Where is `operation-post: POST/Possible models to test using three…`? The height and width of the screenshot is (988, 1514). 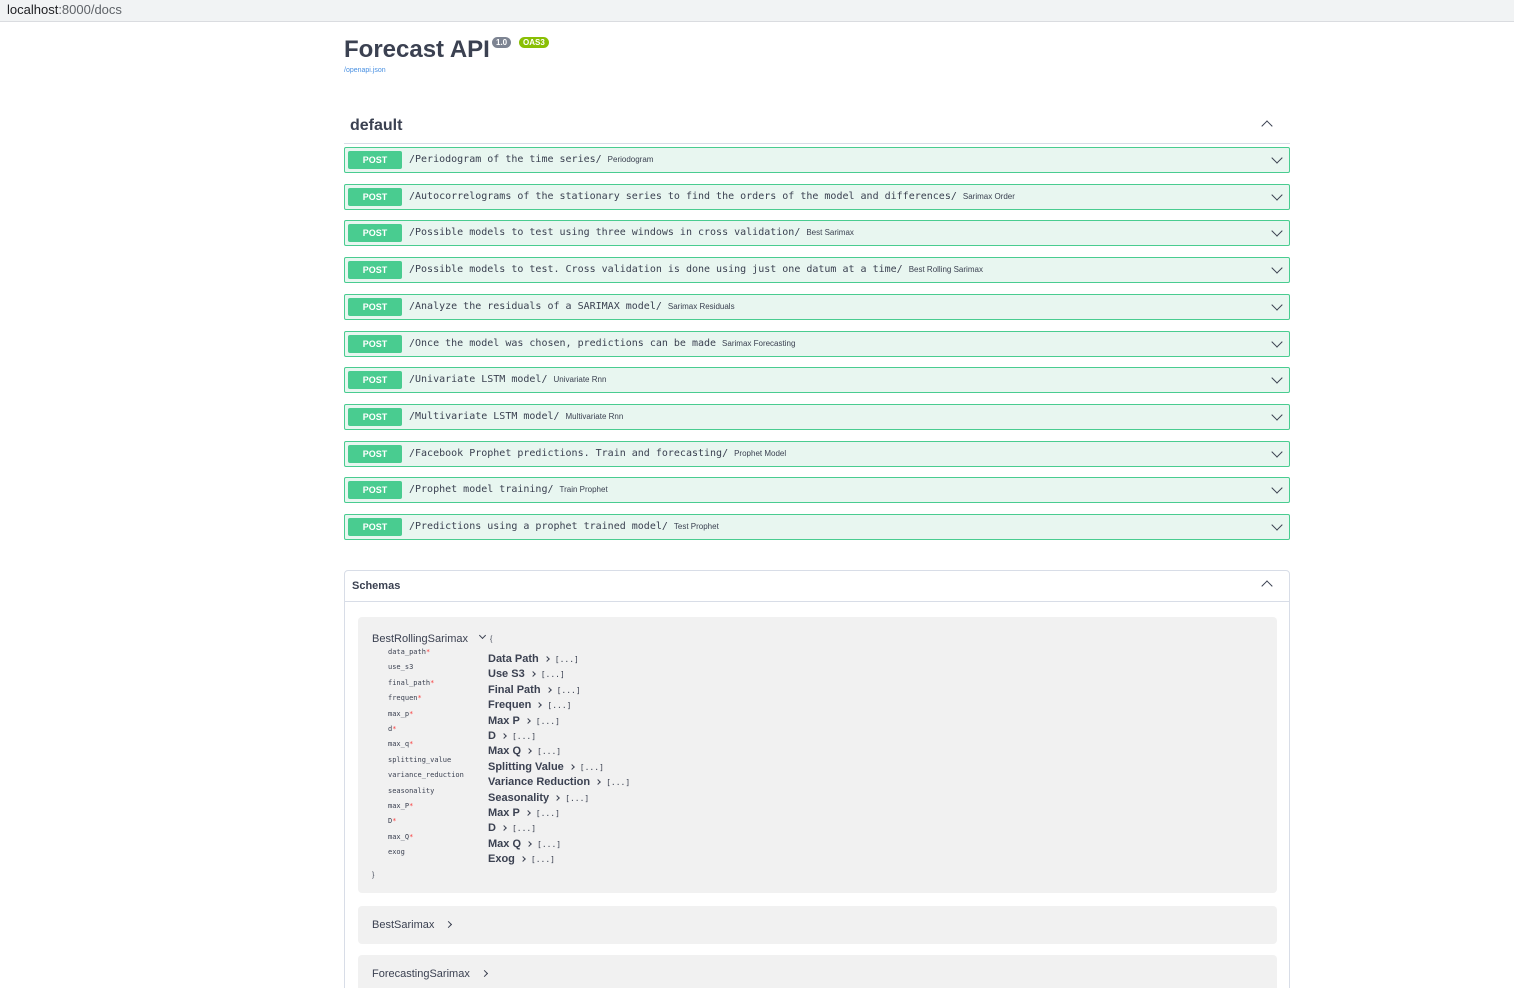
operation-post: POST/Possible models to test using three… is located at coordinates (817, 233).